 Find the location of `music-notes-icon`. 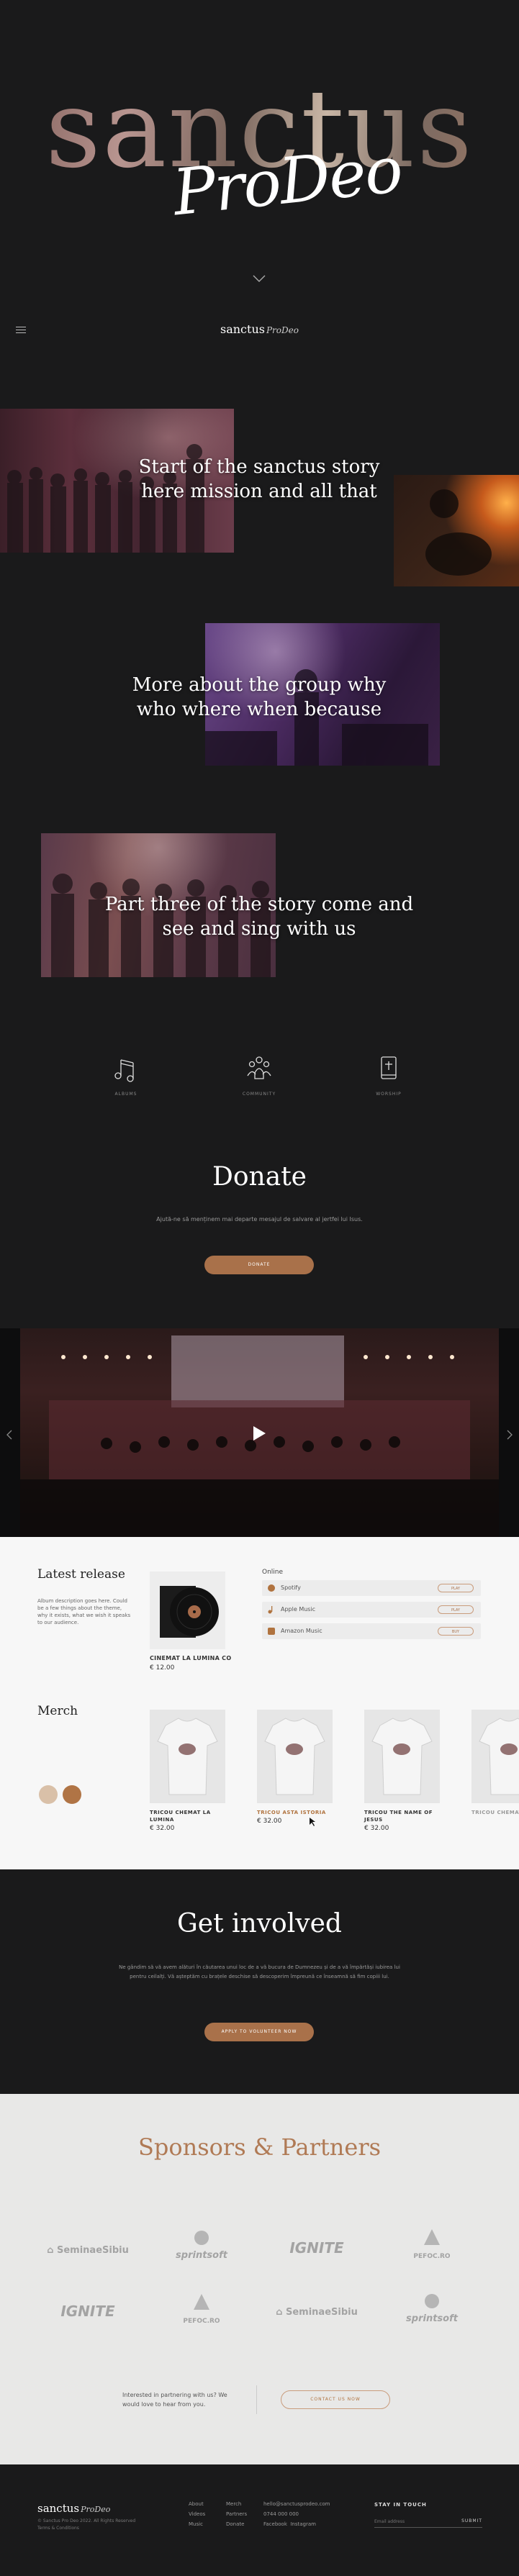

music-notes-icon is located at coordinates (124, 1070).